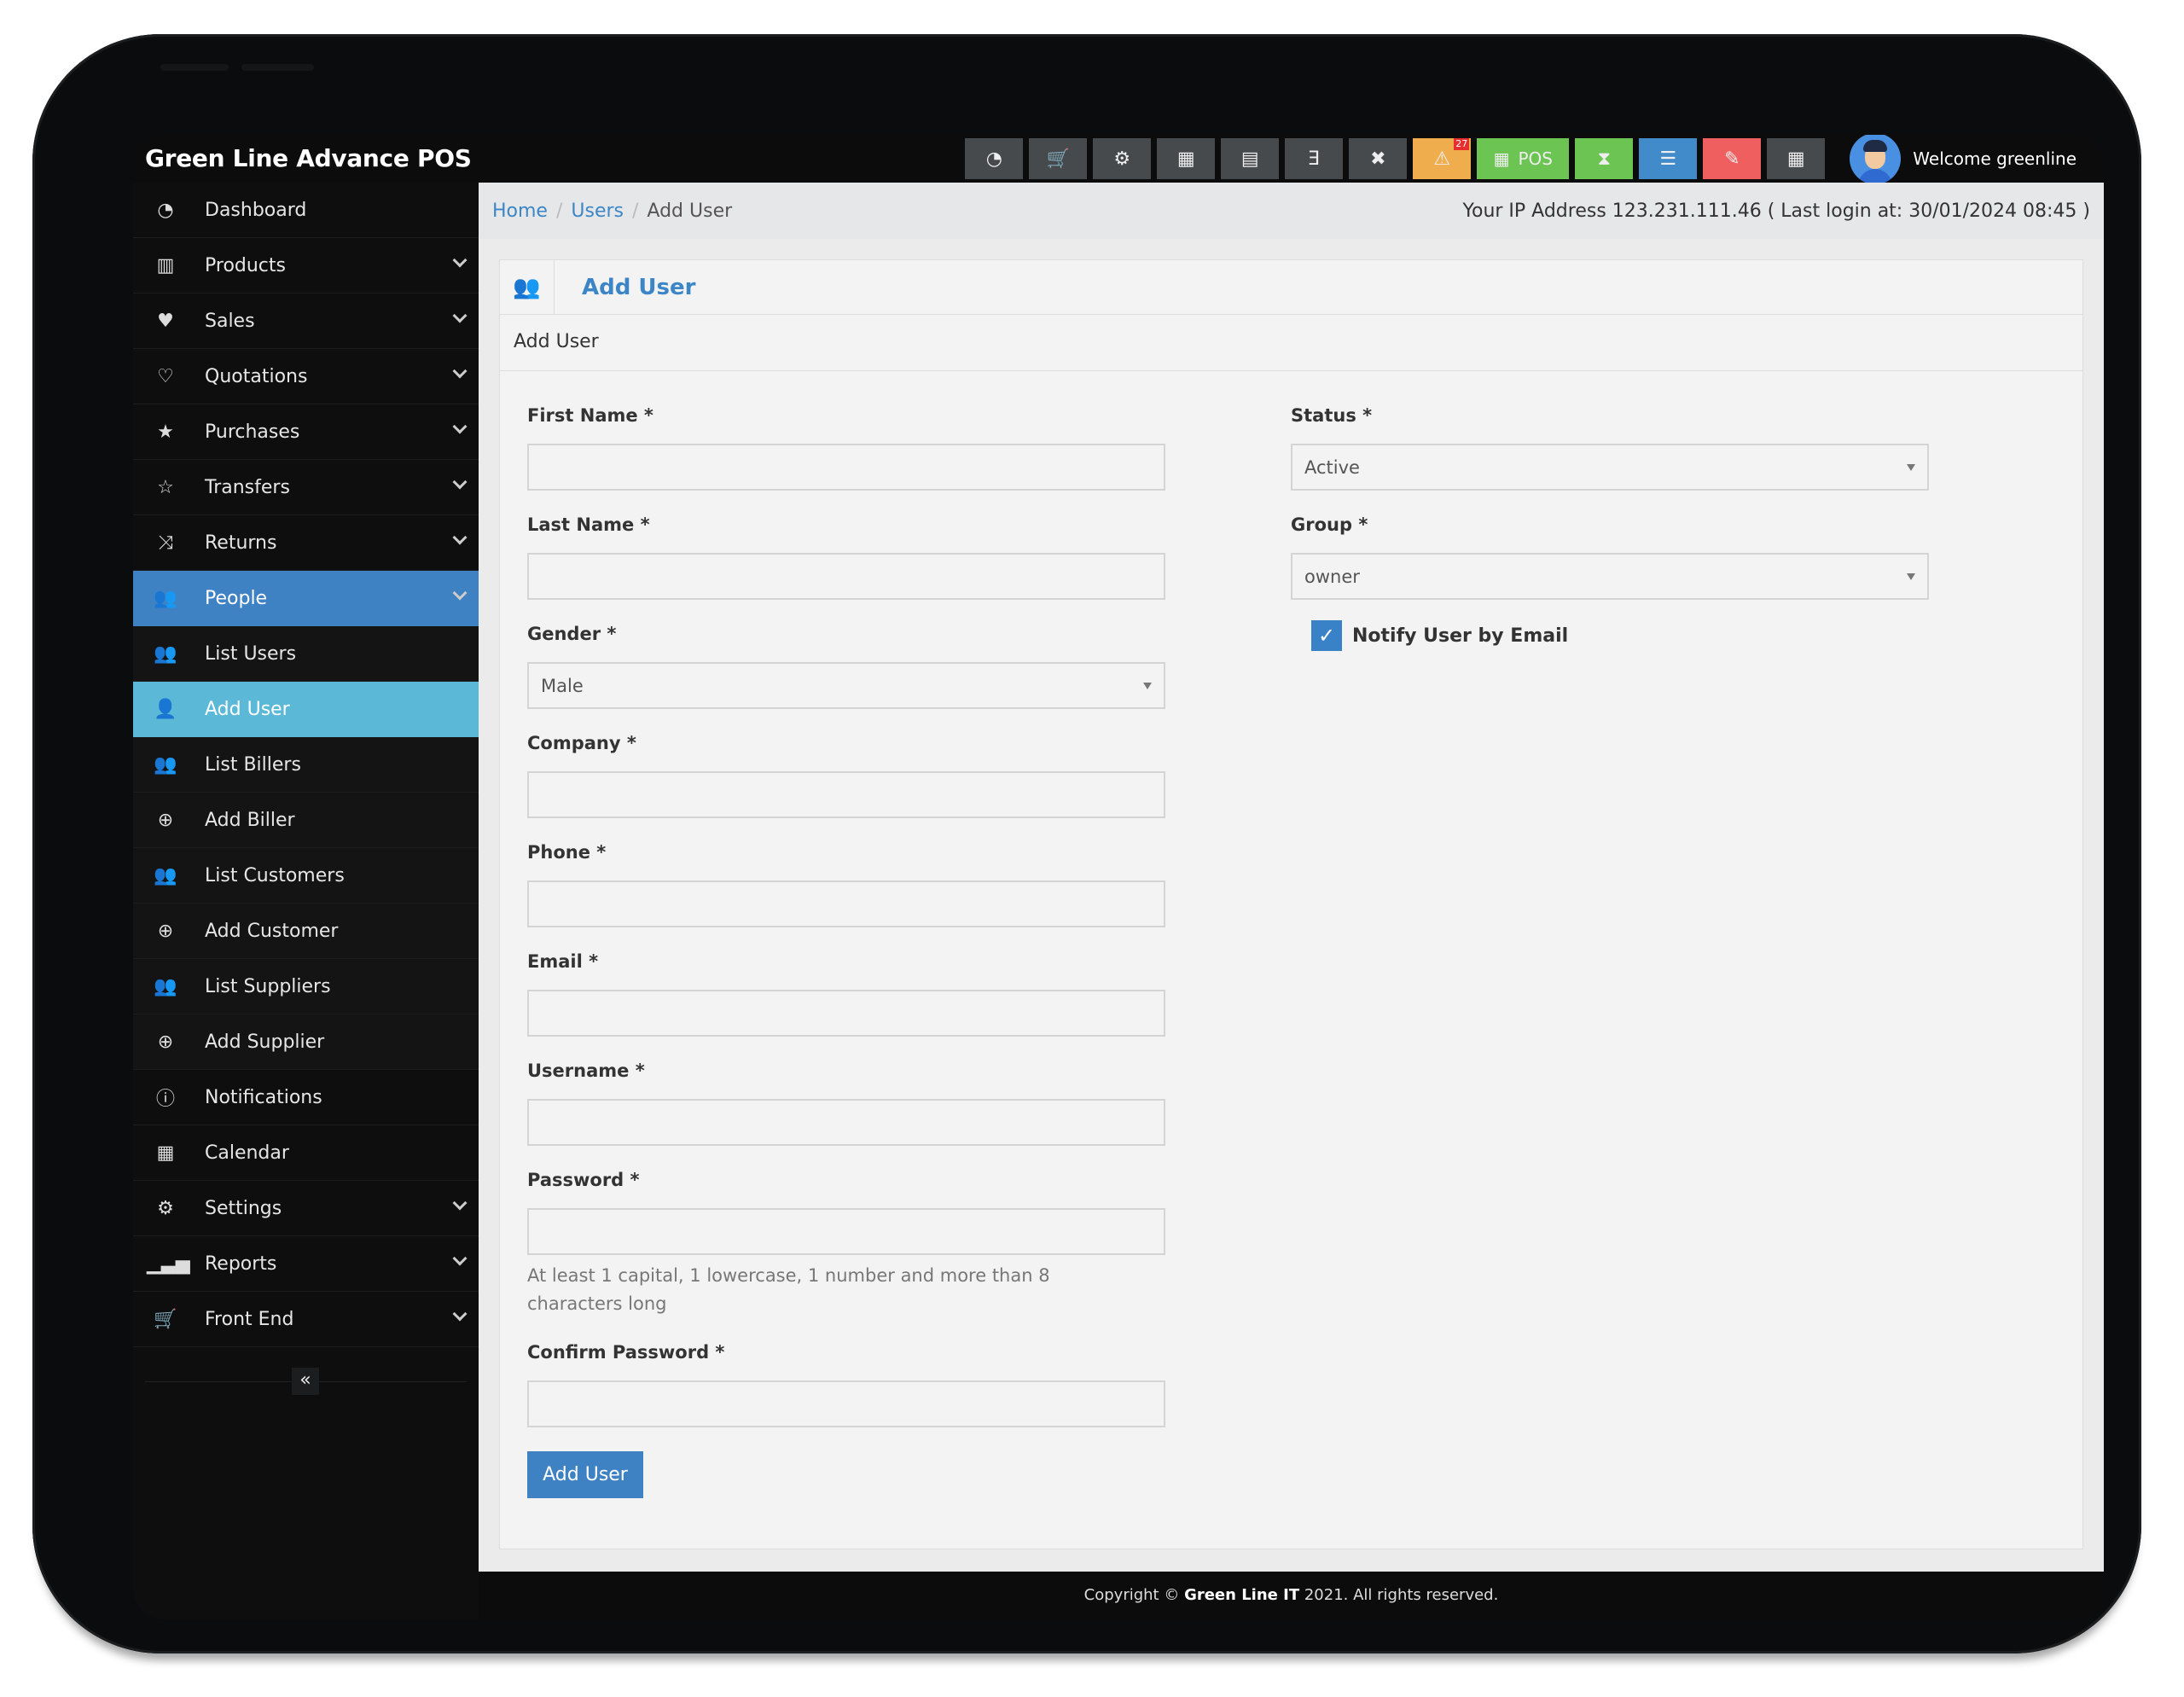  I want to click on sidebar-collapse-row: «, so click(306, 1375).